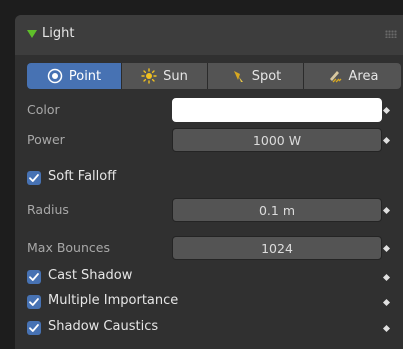 The width and height of the screenshot is (403, 349). Describe the element at coordinates (335, 77) in the screenshot. I see `area-light-icon` at that location.